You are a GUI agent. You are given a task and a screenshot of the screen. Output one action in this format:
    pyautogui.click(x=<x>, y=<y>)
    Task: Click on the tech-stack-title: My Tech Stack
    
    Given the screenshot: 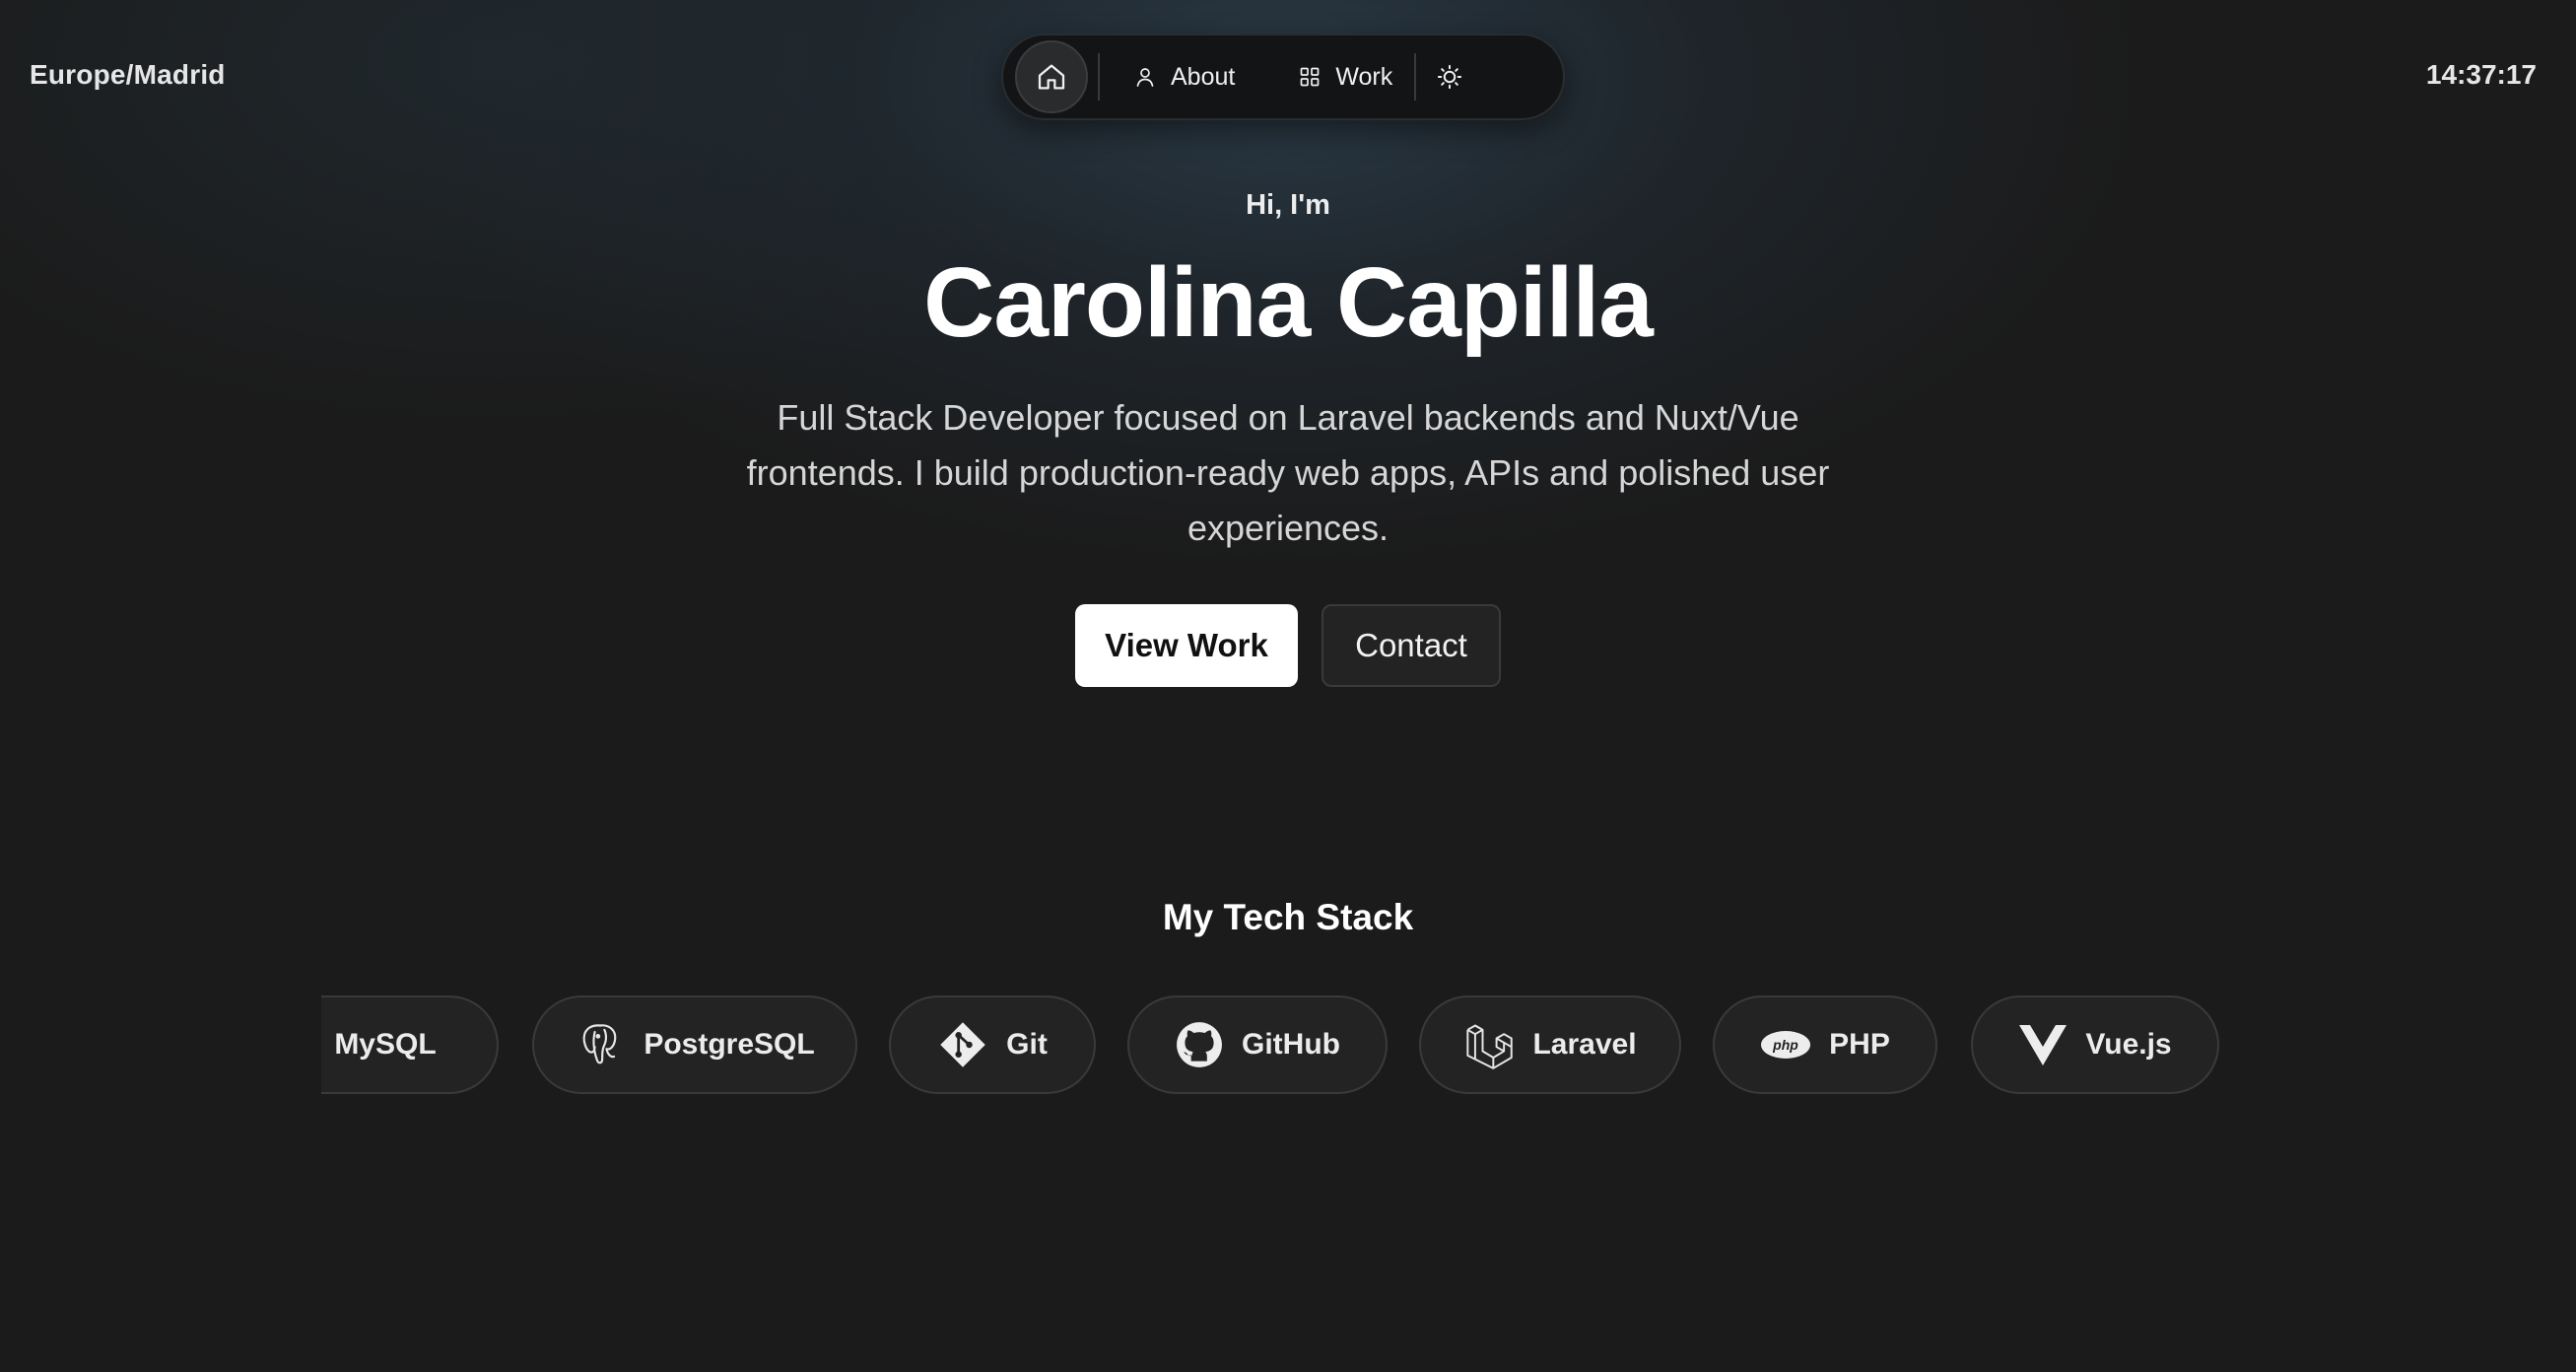 What is the action you would take?
    pyautogui.click(x=1288, y=917)
    